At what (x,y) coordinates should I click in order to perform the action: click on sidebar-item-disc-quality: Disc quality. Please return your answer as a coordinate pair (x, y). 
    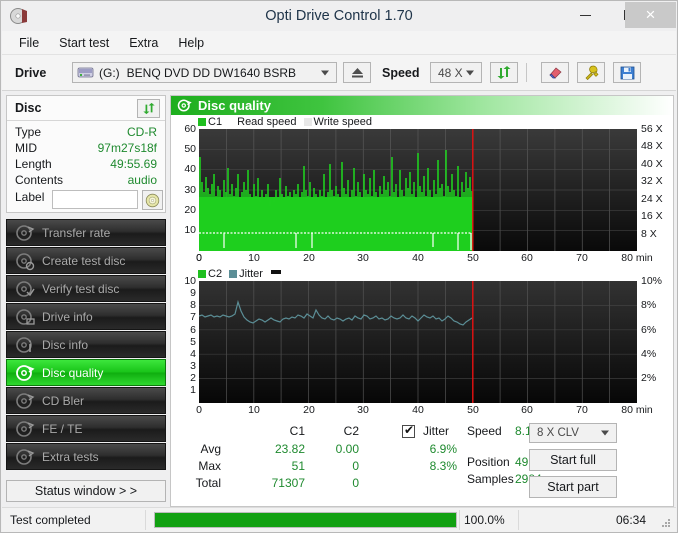
    Looking at the image, I should click on (86, 372).